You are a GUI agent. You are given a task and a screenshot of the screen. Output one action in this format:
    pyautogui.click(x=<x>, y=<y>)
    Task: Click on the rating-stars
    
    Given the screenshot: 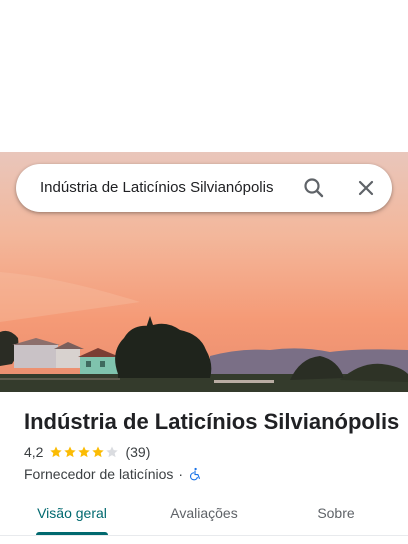 What is the action you would take?
    pyautogui.click(x=84, y=452)
    